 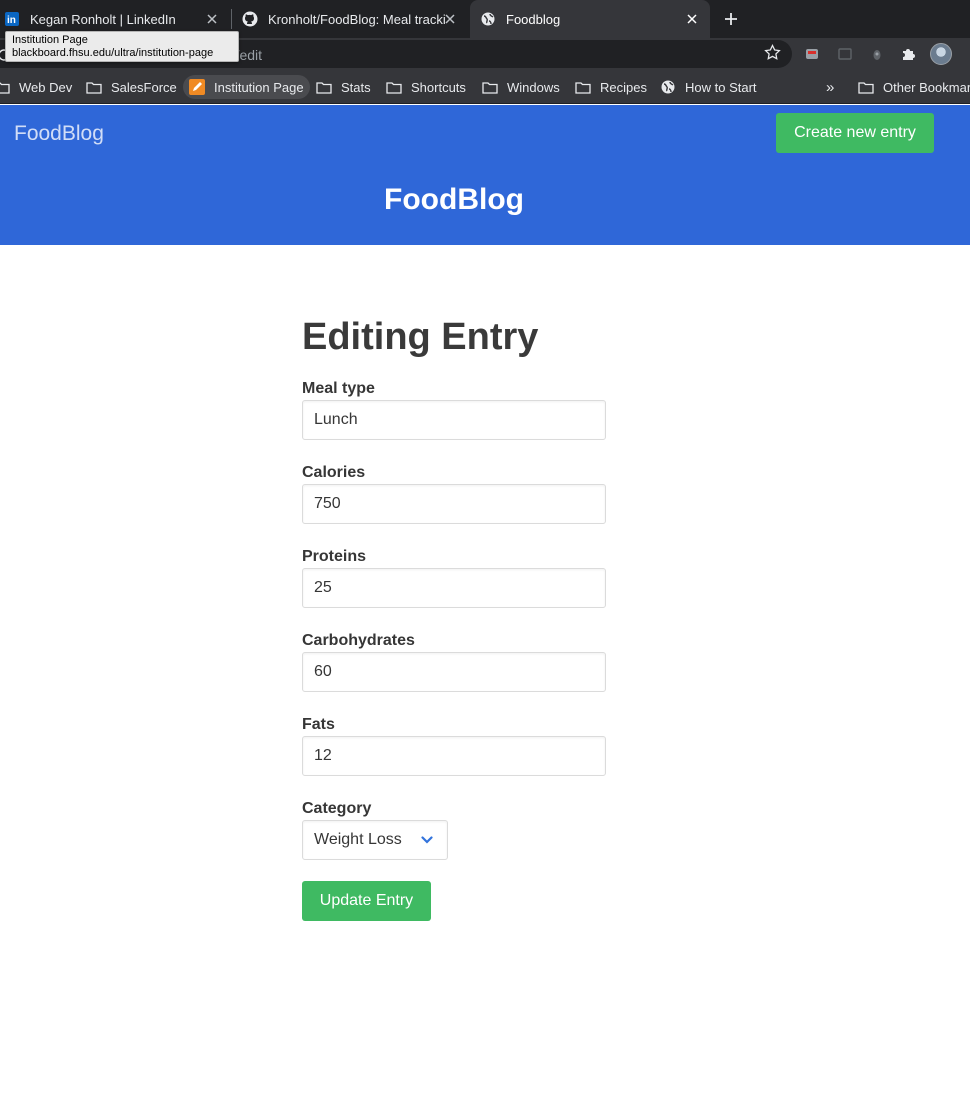 I want to click on new-tab-button, so click(x=731, y=19).